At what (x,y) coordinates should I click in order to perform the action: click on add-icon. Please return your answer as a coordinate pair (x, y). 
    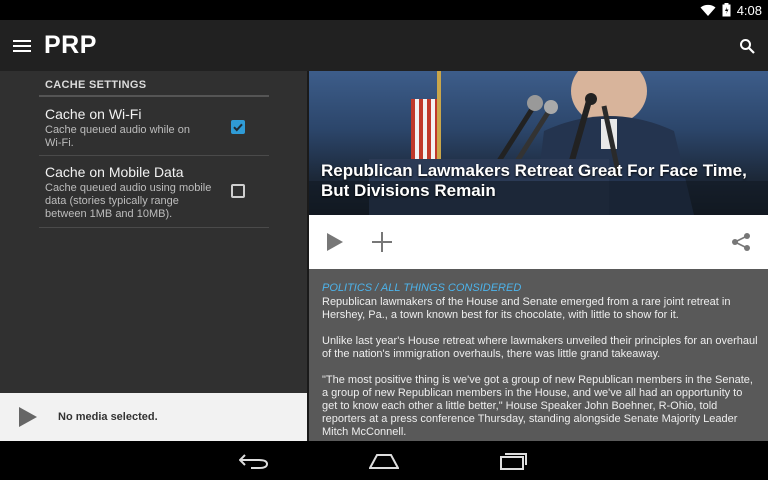
    Looking at the image, I should click on (382, 242).